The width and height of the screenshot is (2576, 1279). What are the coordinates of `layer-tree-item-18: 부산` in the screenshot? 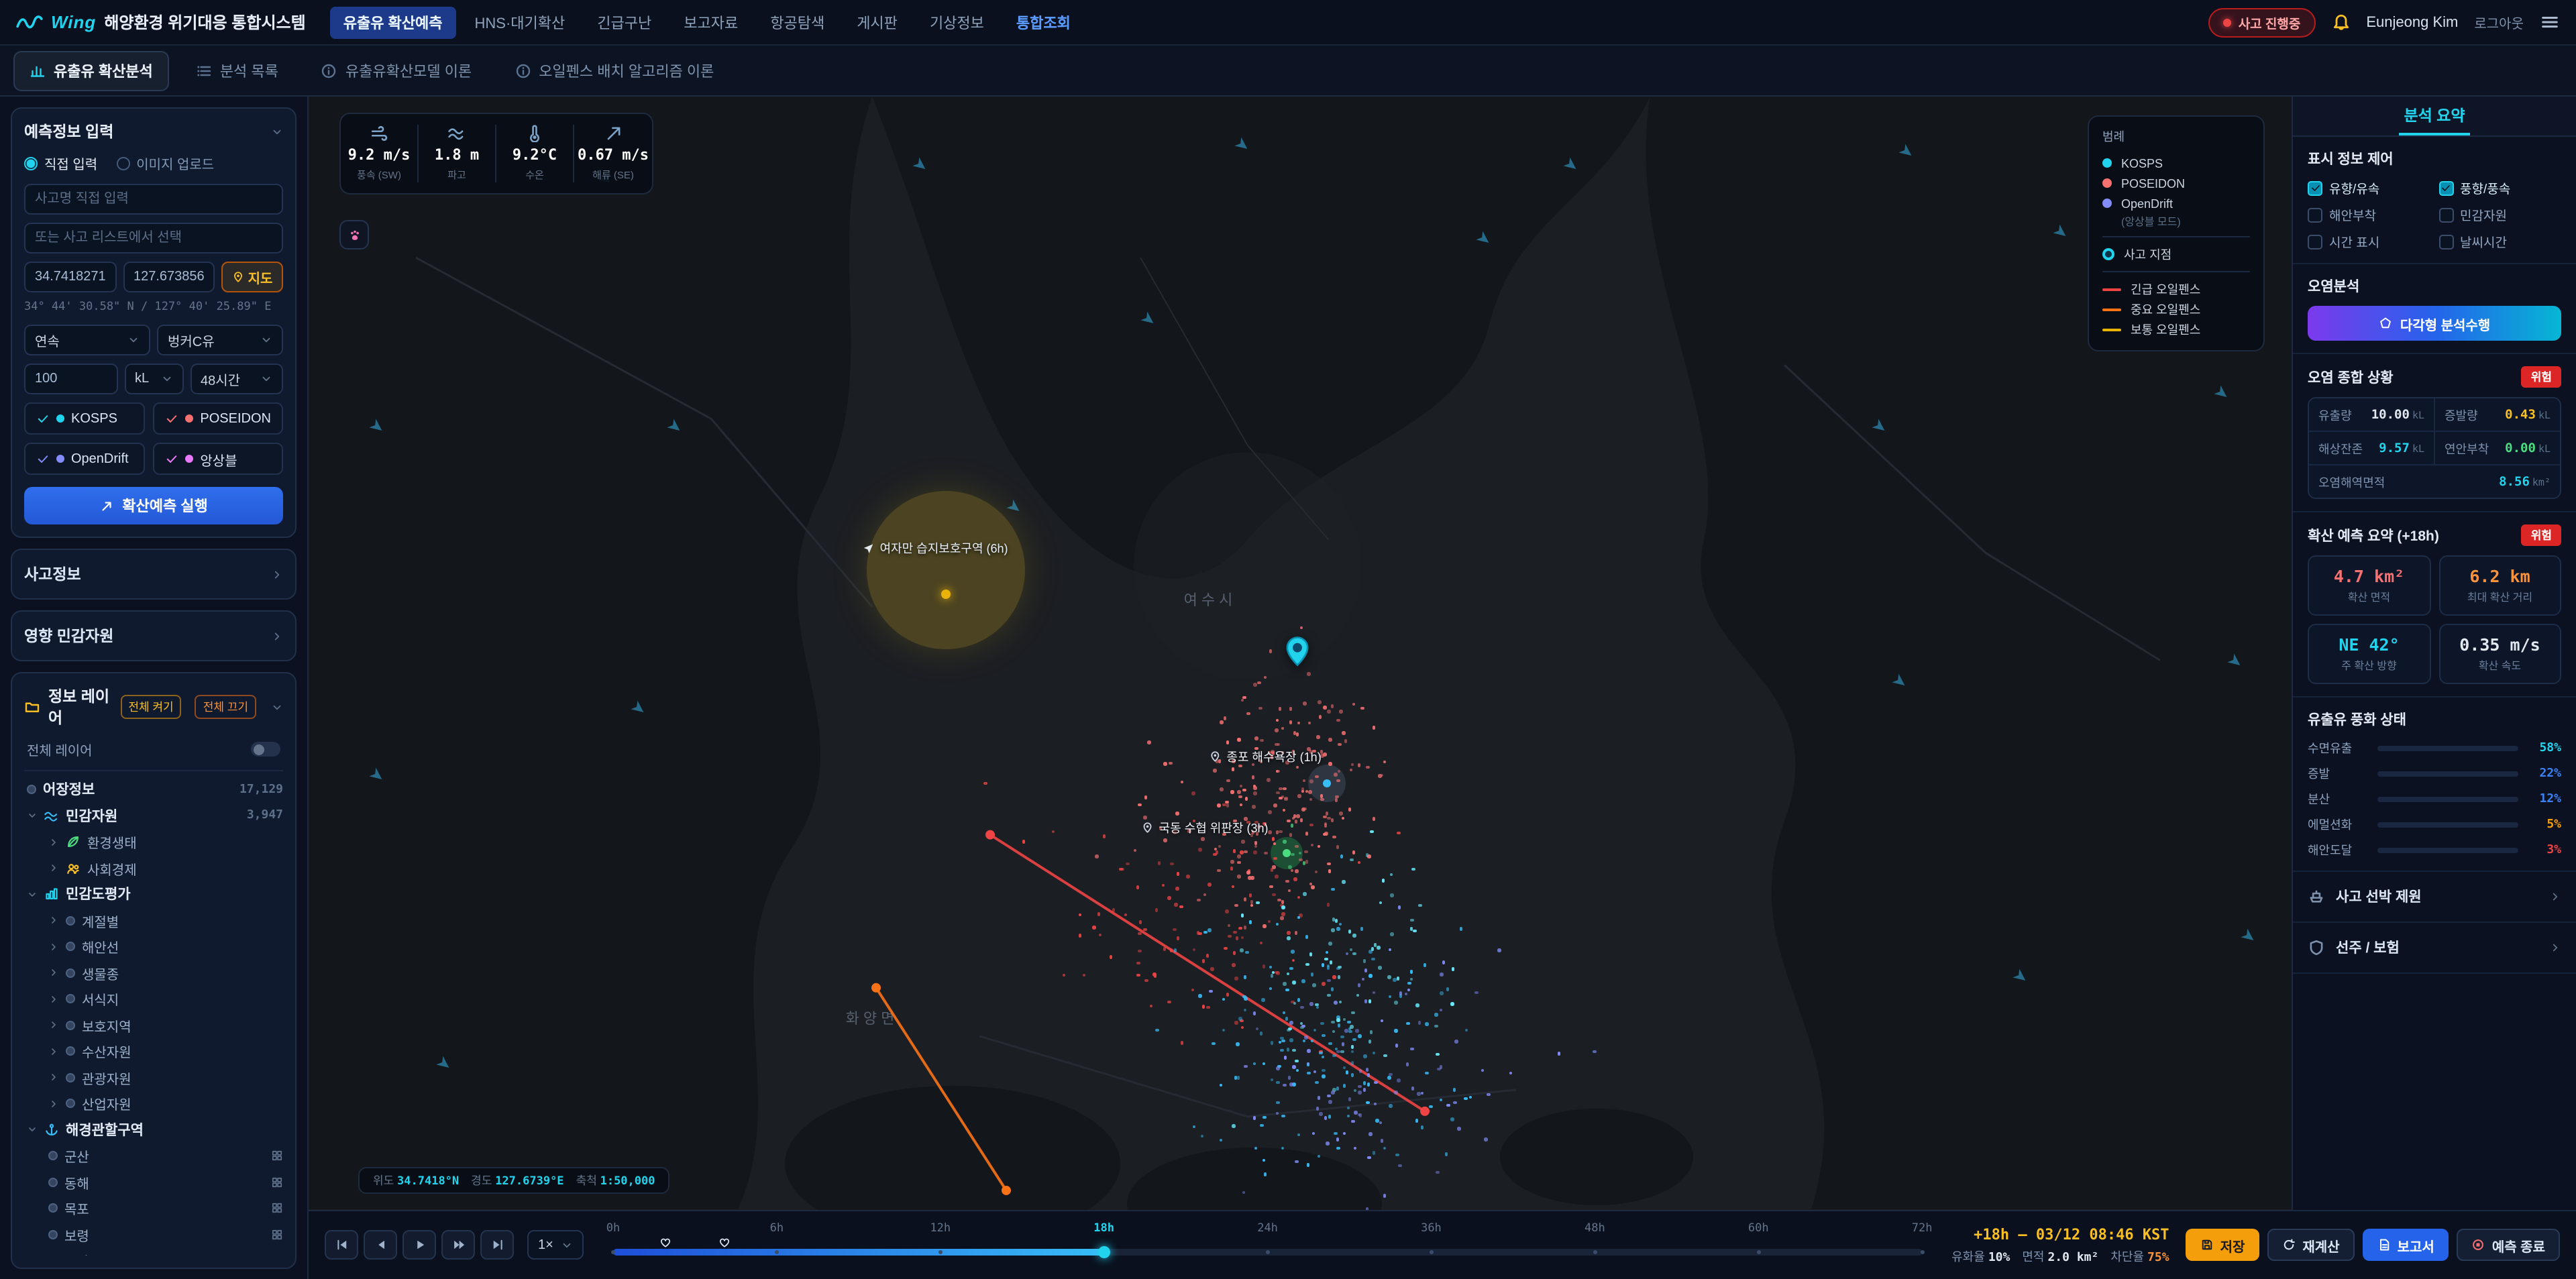 It's located at (153, 1251).